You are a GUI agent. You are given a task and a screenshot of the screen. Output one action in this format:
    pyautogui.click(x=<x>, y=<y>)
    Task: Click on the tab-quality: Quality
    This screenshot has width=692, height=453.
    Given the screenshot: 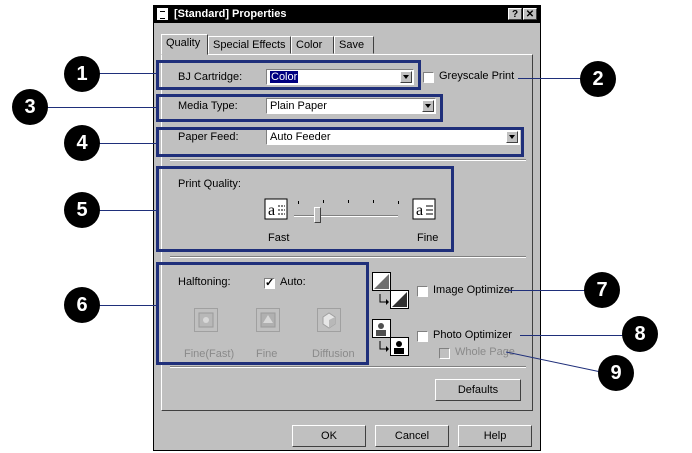 What is the action you would take?
    pyautogui.click(x=184, y=44)
    